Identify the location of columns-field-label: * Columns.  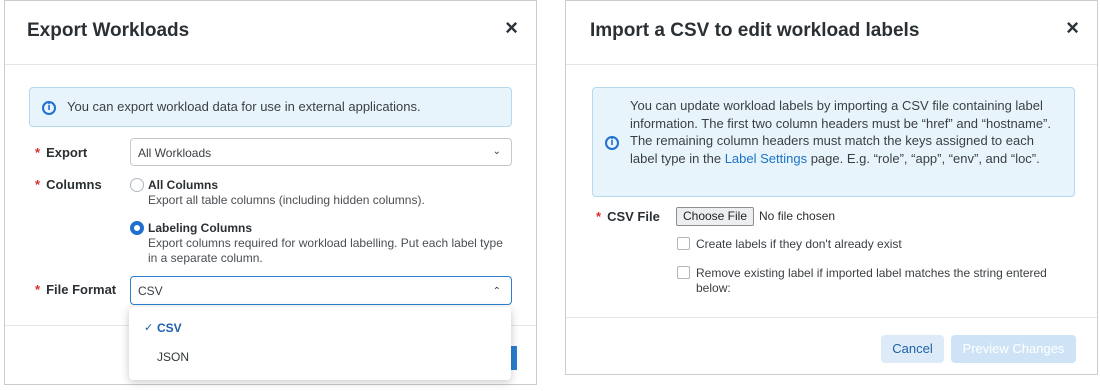
(68, 184).